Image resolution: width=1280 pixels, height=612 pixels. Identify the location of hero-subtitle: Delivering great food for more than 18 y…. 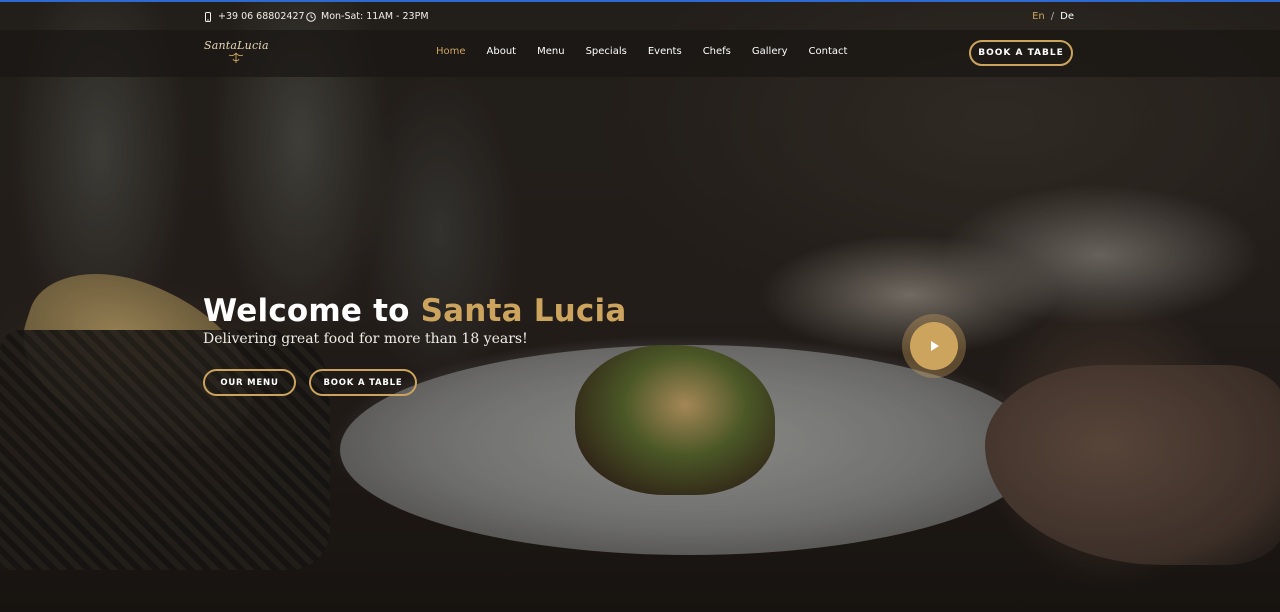
(365, 339).